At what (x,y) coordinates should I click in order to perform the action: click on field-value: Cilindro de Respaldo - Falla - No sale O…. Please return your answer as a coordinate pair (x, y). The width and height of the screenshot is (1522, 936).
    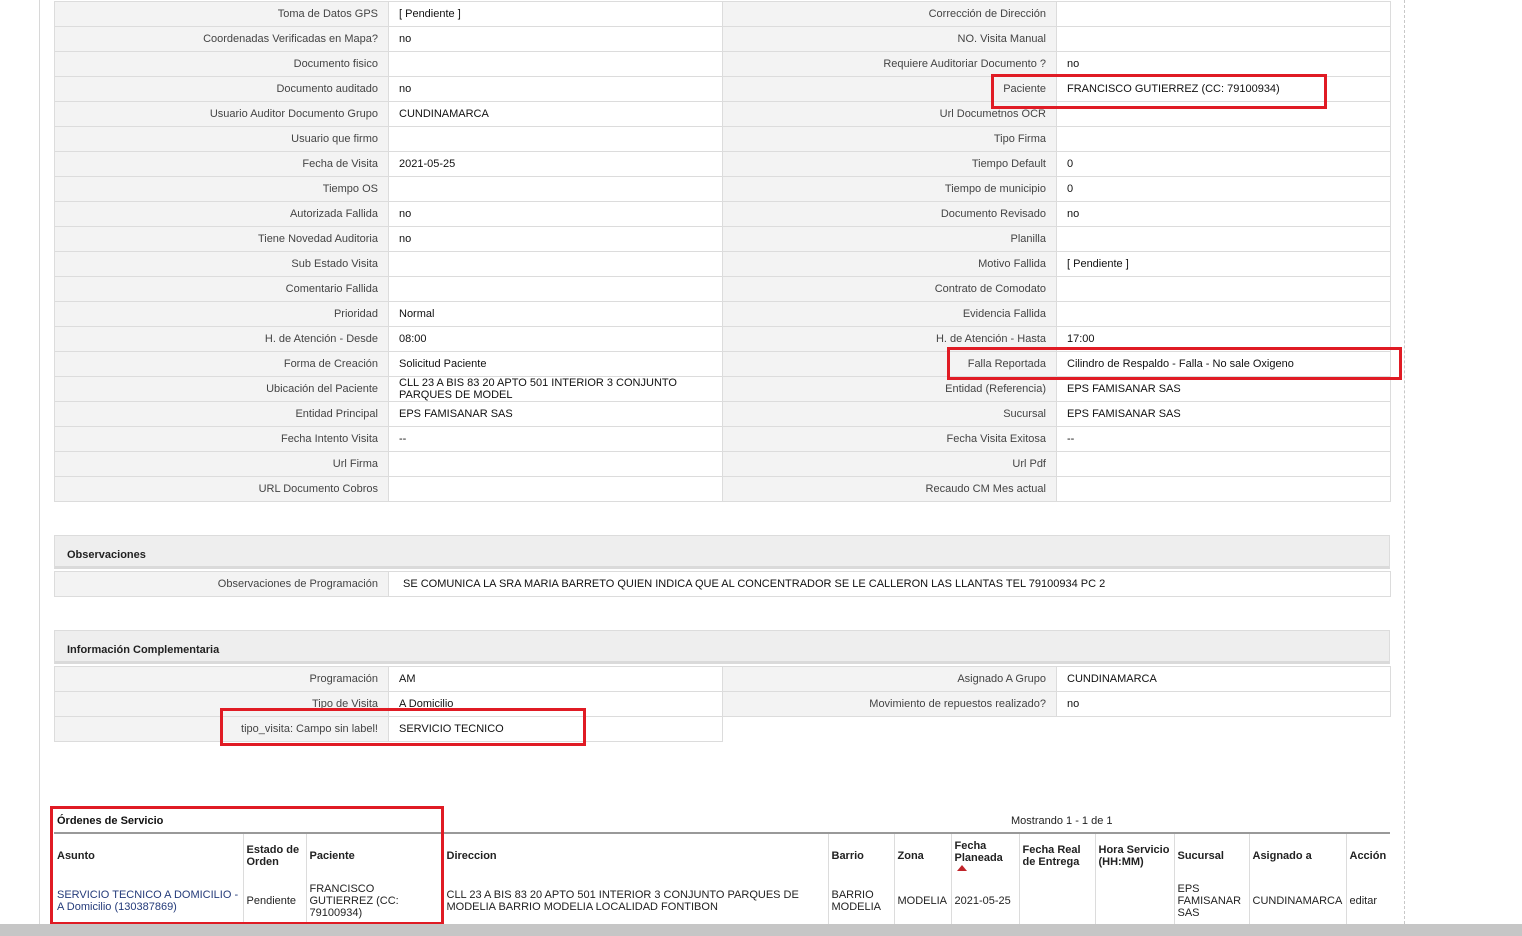
    Looking at the image, I should click on (1223, 364).